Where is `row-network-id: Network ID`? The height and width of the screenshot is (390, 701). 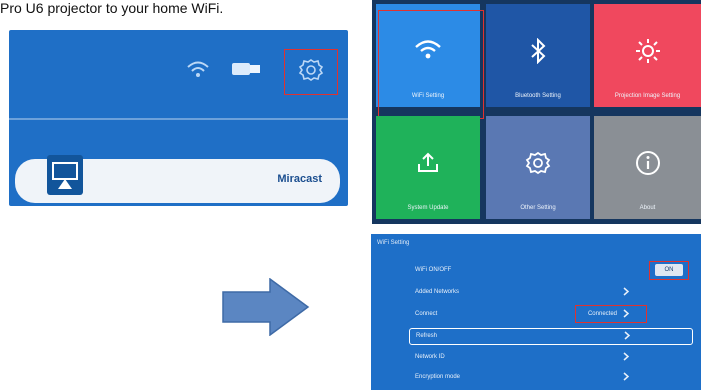
row-network-id: Network ID is located at coordinates (550, 357).